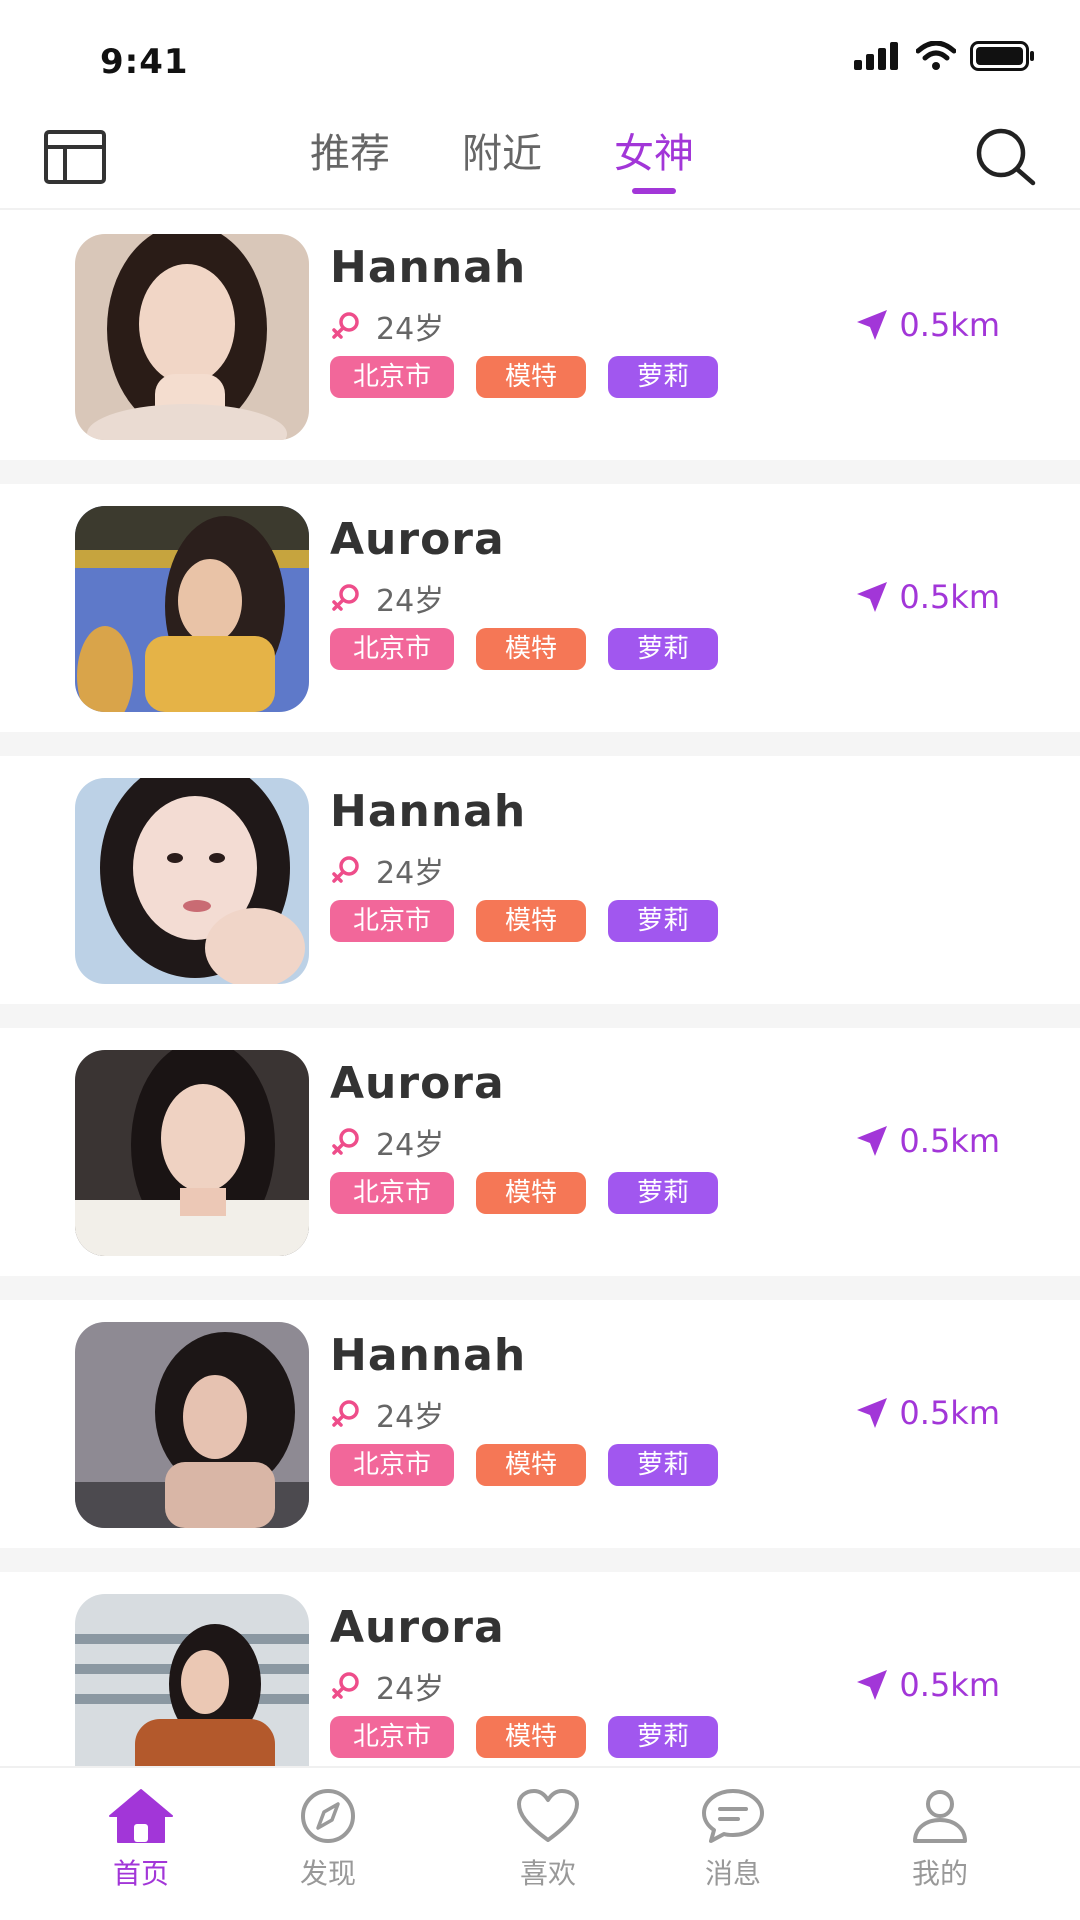  I want to click on top-nav: 推荐 附近 女神, so click(540, 160).